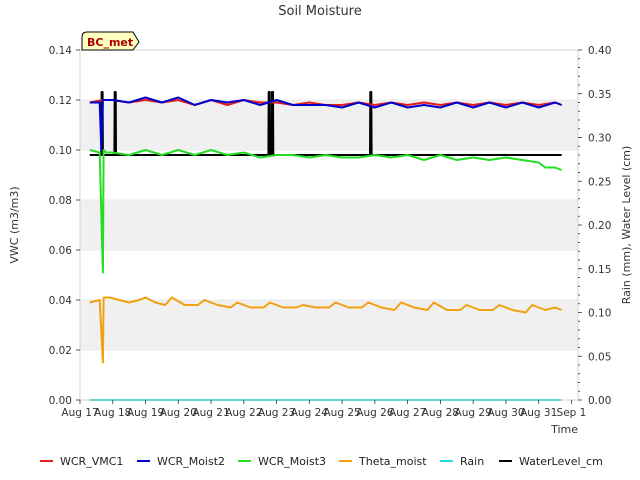  I want to click on left-y-tick-label: 0.04, so click(61, 301).